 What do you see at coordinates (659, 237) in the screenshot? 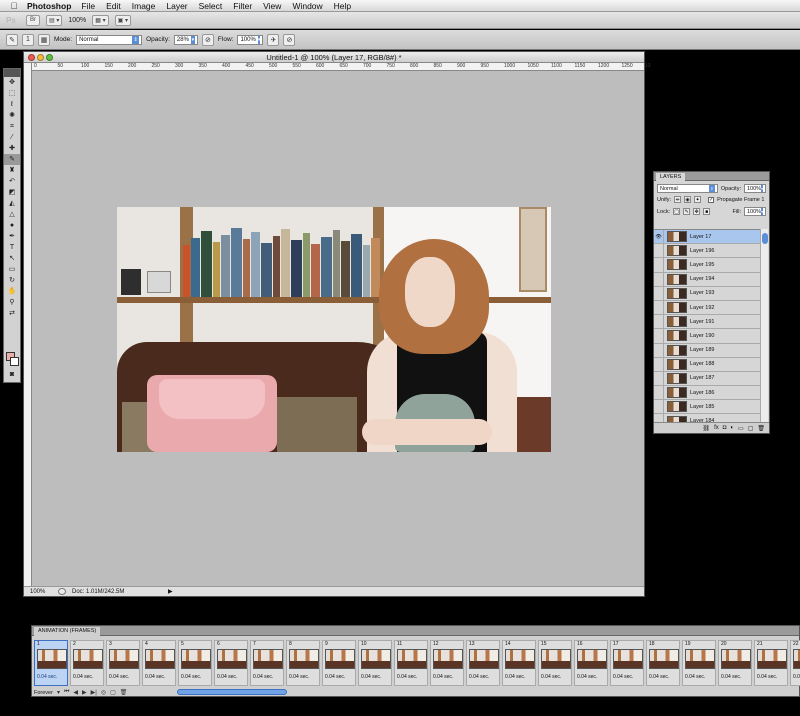
I see `visibility-eye-icon: 👁` at bounding box center [659, 237].